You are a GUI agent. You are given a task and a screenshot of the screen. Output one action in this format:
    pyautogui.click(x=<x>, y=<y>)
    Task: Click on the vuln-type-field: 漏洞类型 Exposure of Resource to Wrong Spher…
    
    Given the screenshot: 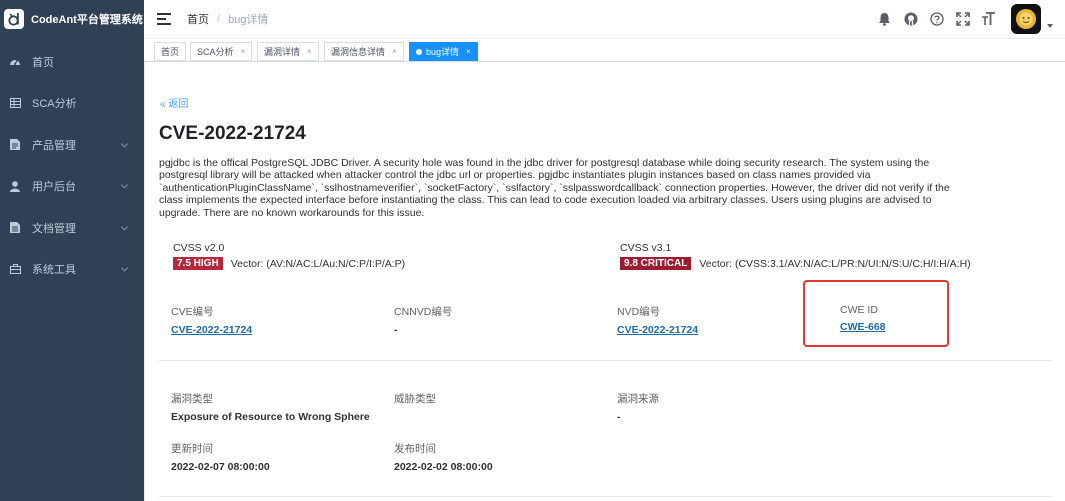 What is the action you would take?
    pyautogui.click(x=270, y=407)
    